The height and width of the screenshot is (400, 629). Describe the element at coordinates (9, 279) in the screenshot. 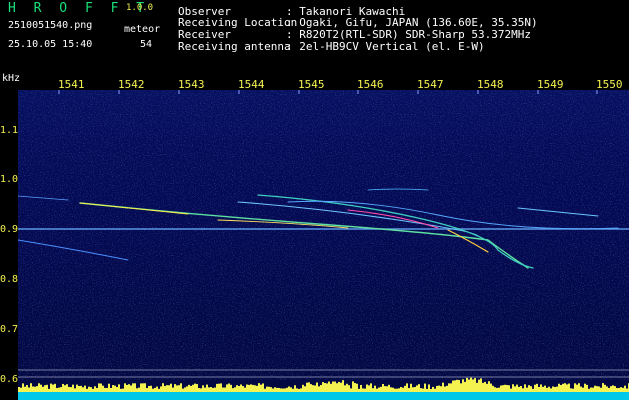

I see `y-tick-label: 0.8` at that location.